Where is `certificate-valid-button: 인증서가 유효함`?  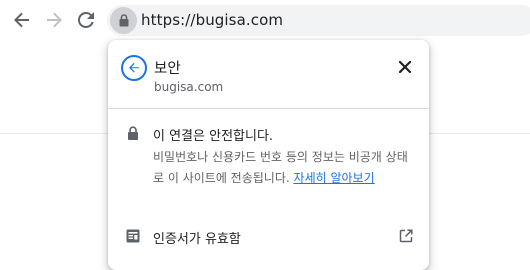
certificate-valid-button: 인증서가 유효함 is located at coordinates (197, 237).